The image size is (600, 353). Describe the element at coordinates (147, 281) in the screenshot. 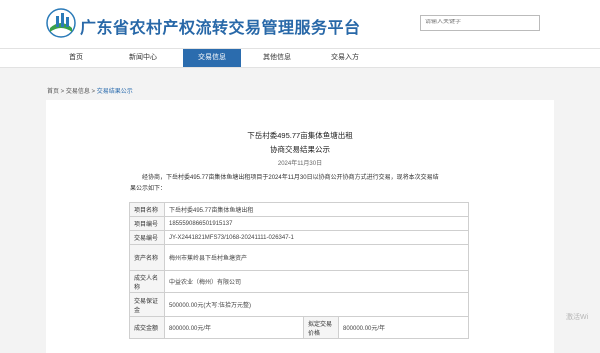

I see `table-cell-label: 成交人名称` at that location.